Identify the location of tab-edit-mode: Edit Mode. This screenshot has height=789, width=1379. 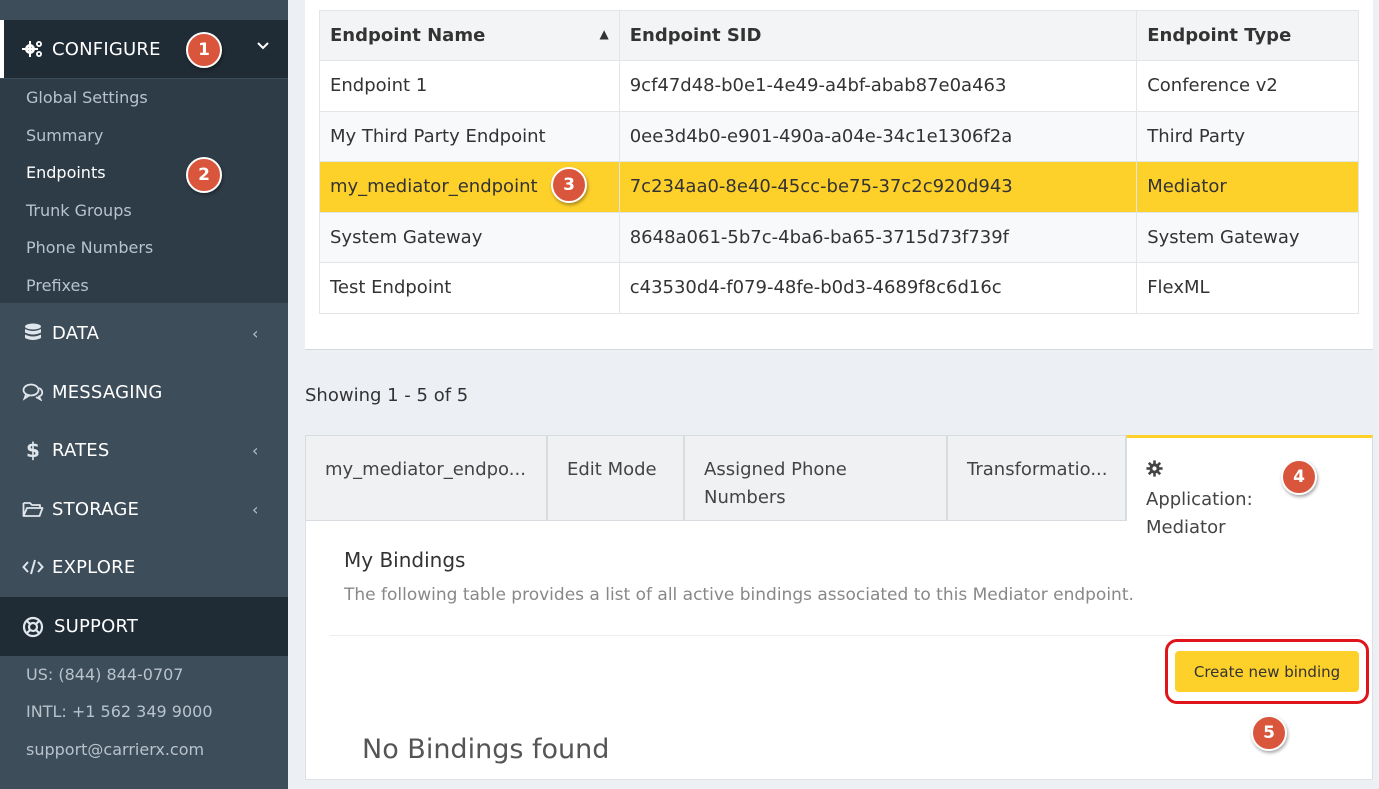
(615, 478).